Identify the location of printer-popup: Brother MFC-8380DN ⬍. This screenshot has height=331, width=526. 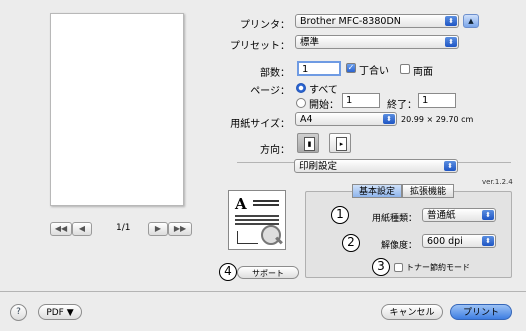
(377, 21).